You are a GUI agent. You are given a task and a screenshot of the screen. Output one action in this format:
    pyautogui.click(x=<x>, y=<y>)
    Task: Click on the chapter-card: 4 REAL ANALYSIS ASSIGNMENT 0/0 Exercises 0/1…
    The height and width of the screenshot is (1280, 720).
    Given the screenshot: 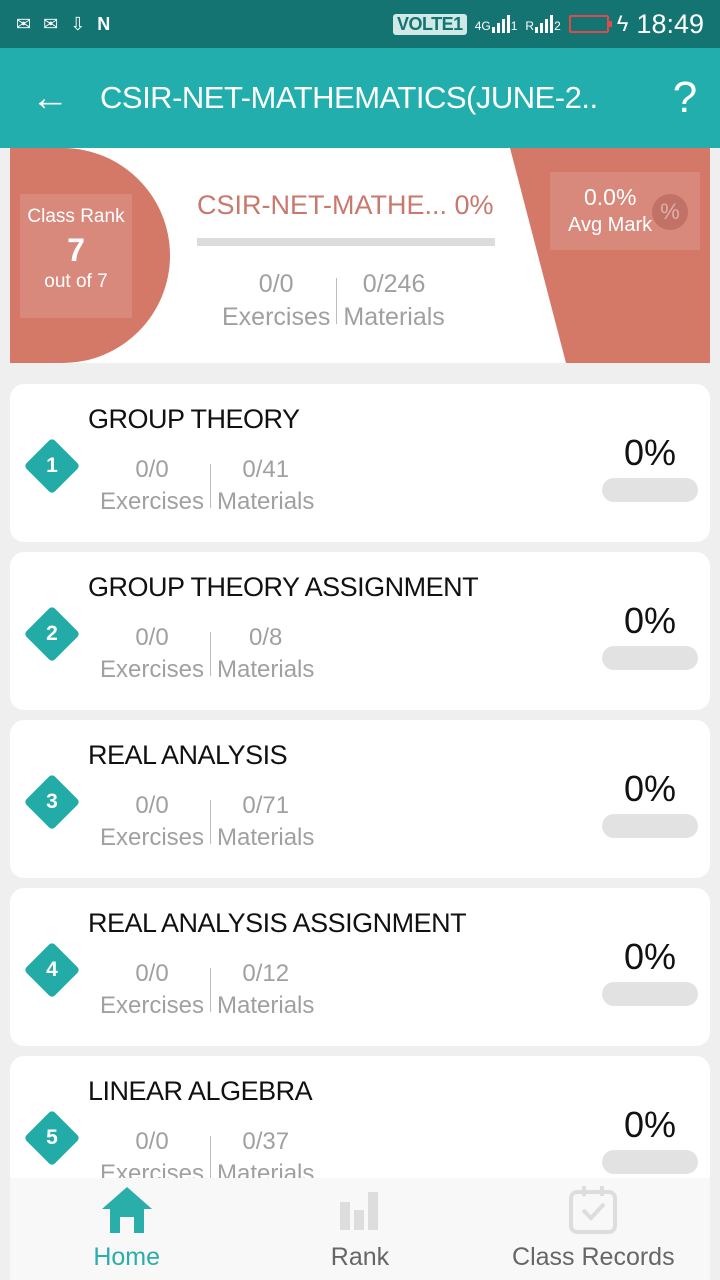 What is the action you would take?
    pyautogui.click(x=360, y=967)
    